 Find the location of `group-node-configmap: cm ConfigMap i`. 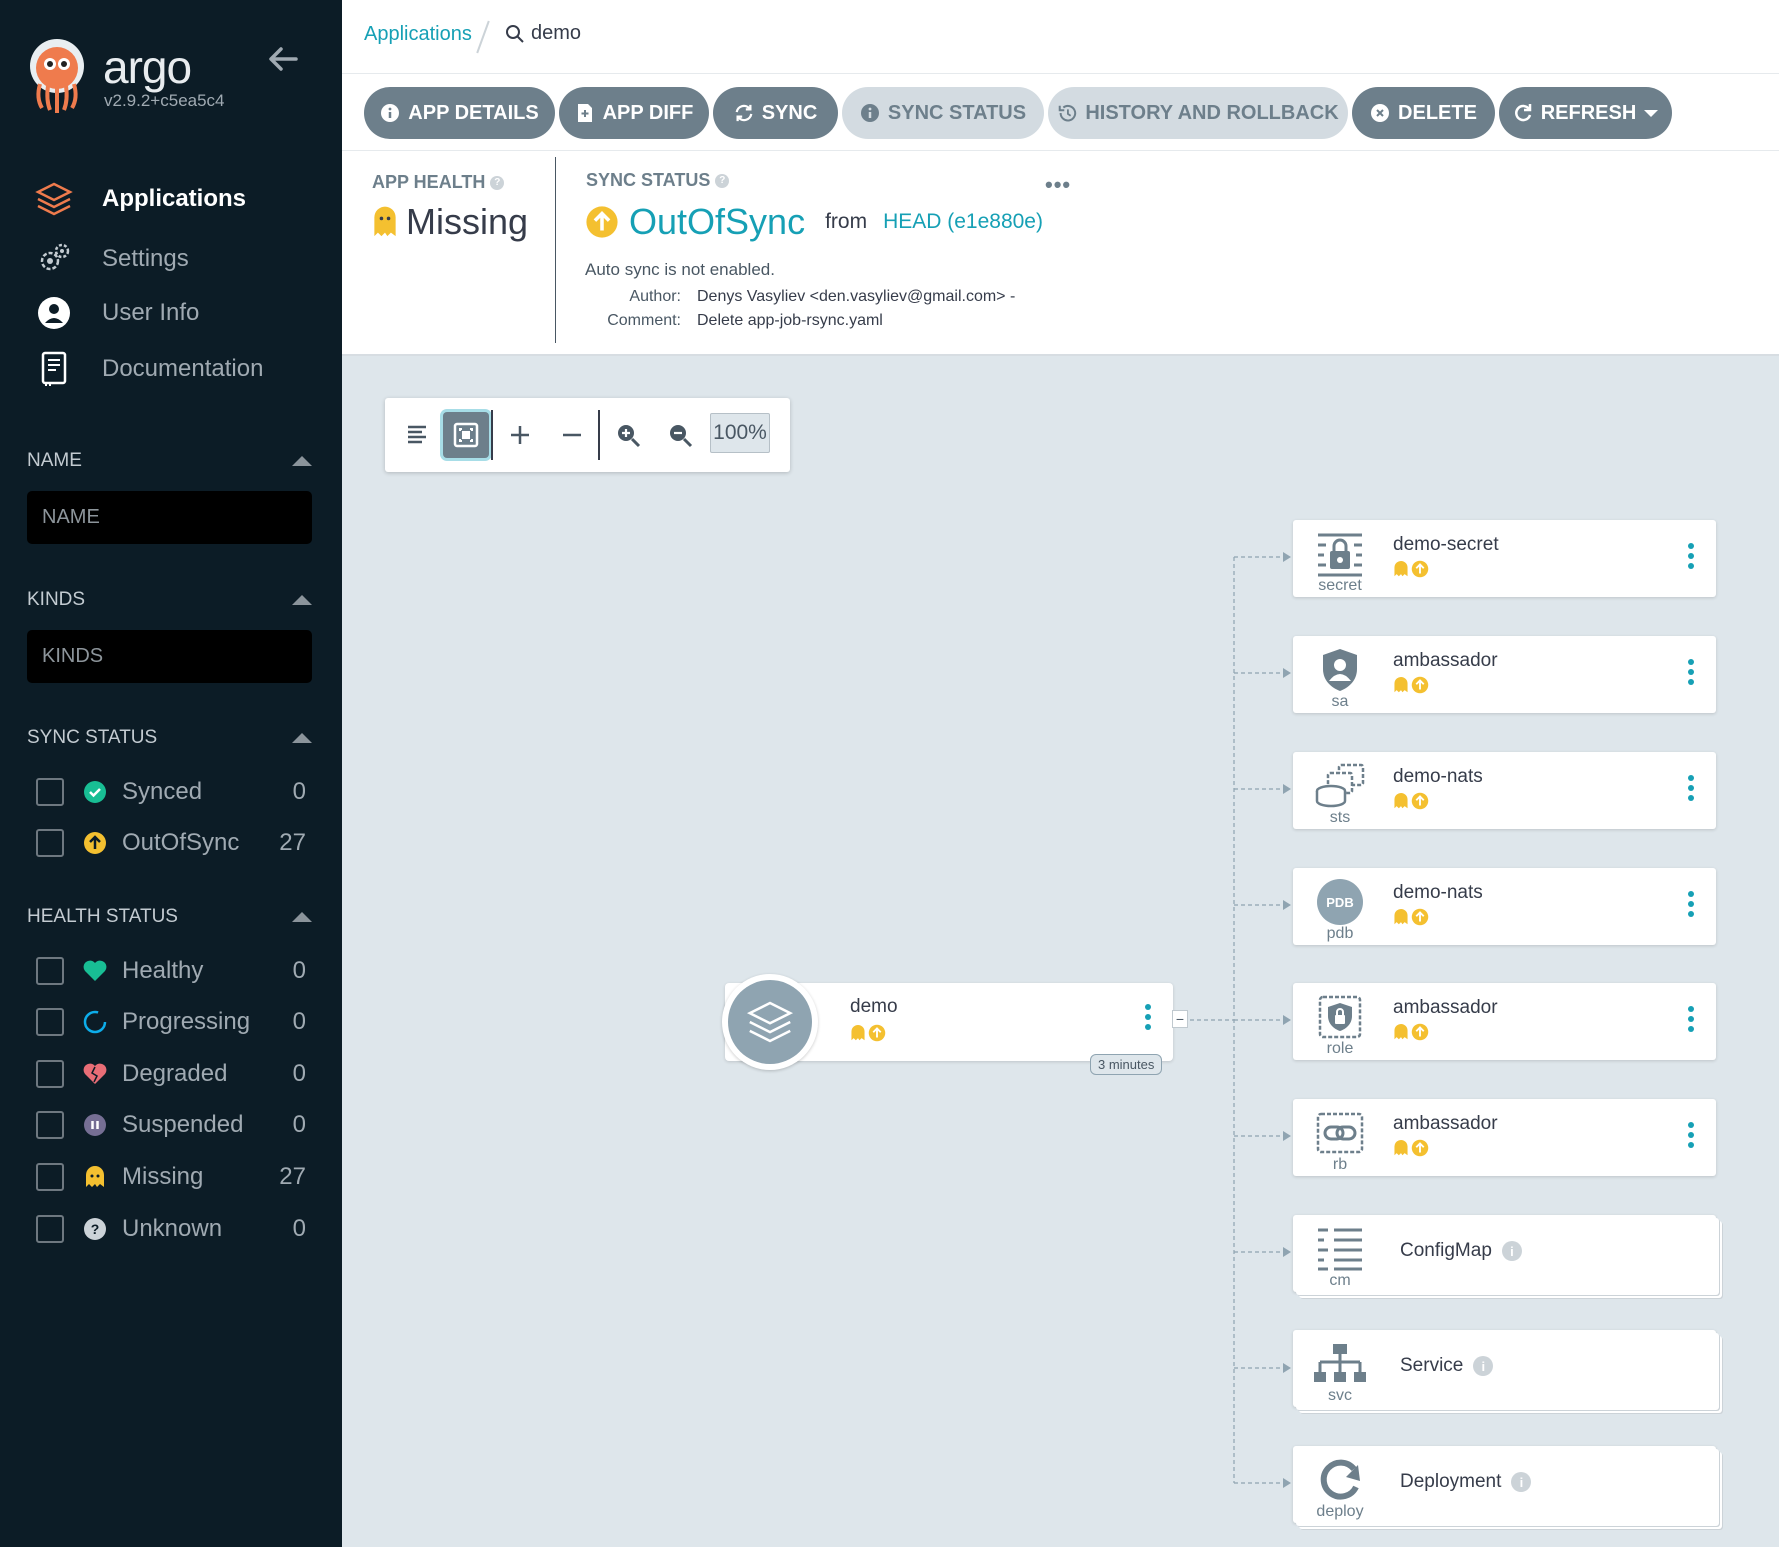

group-node-configmap: cm ConfigMap i is located at coordinates (1504, 1253).